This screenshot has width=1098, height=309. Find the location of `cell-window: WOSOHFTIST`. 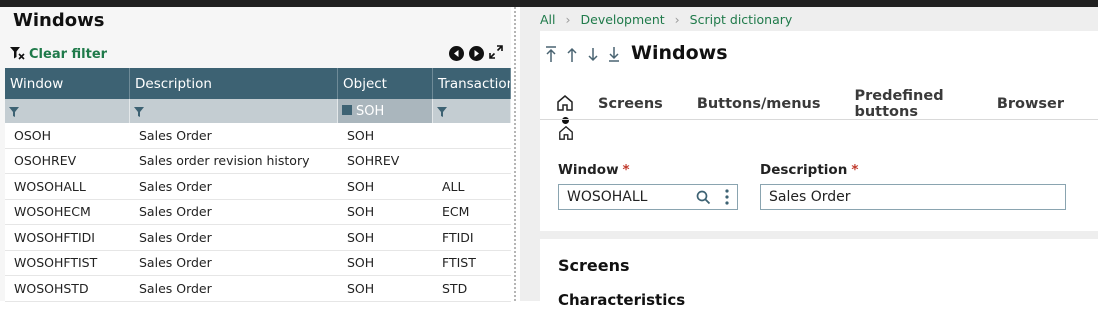

cell-window: WOSOHFTIST is located at coordinates (56, 263).